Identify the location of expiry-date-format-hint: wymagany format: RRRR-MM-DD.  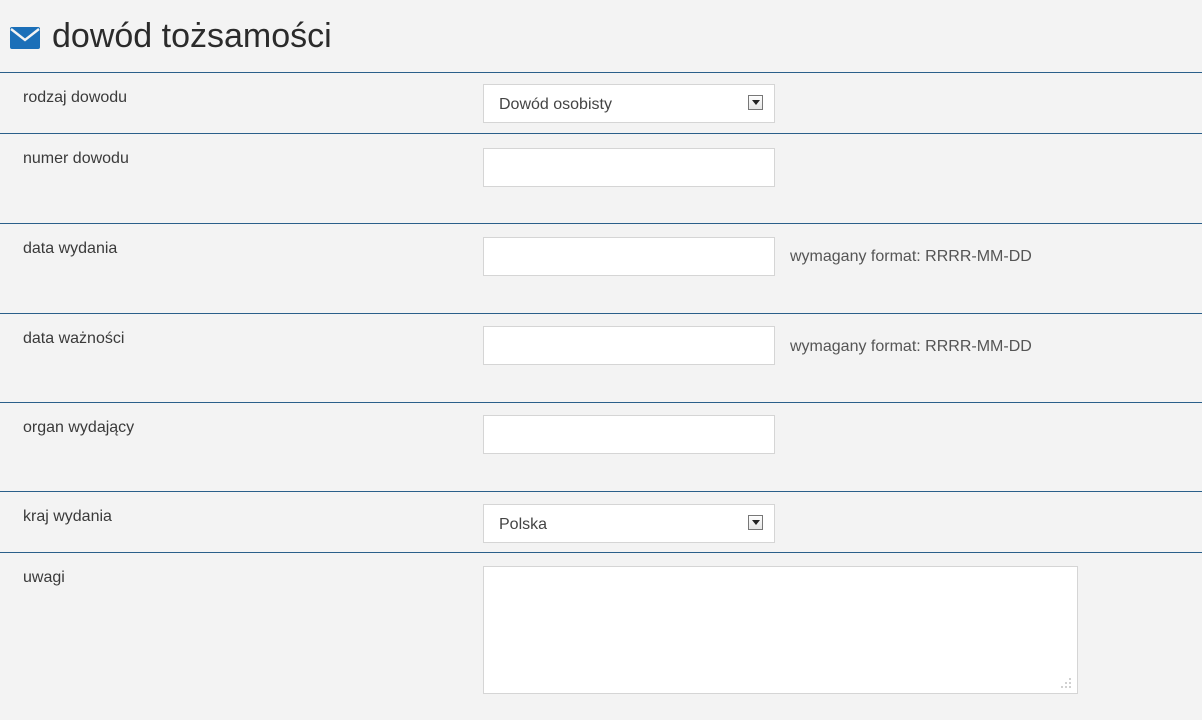
(911, 346).